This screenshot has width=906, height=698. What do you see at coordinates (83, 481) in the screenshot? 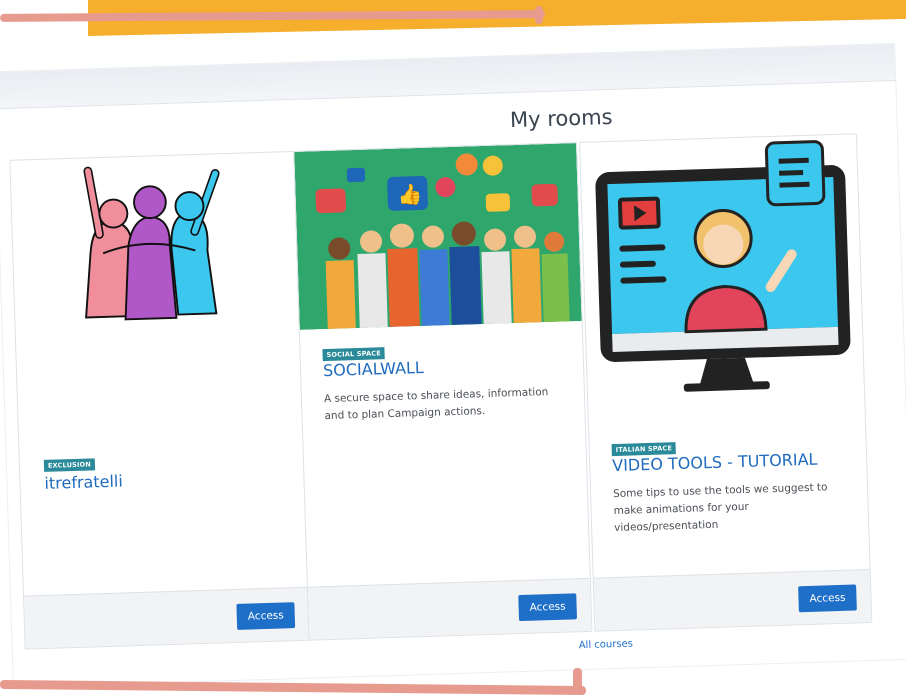
I see `room-title: itrefratelli` at bounding box center [83, 481].